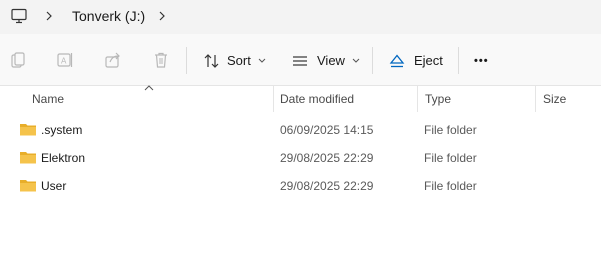 The image size is (601, 257). What do you see at coordinates (149, 88) in the screenshot?
I see `sort-ascending-icon` at bounding box center [149, 88].